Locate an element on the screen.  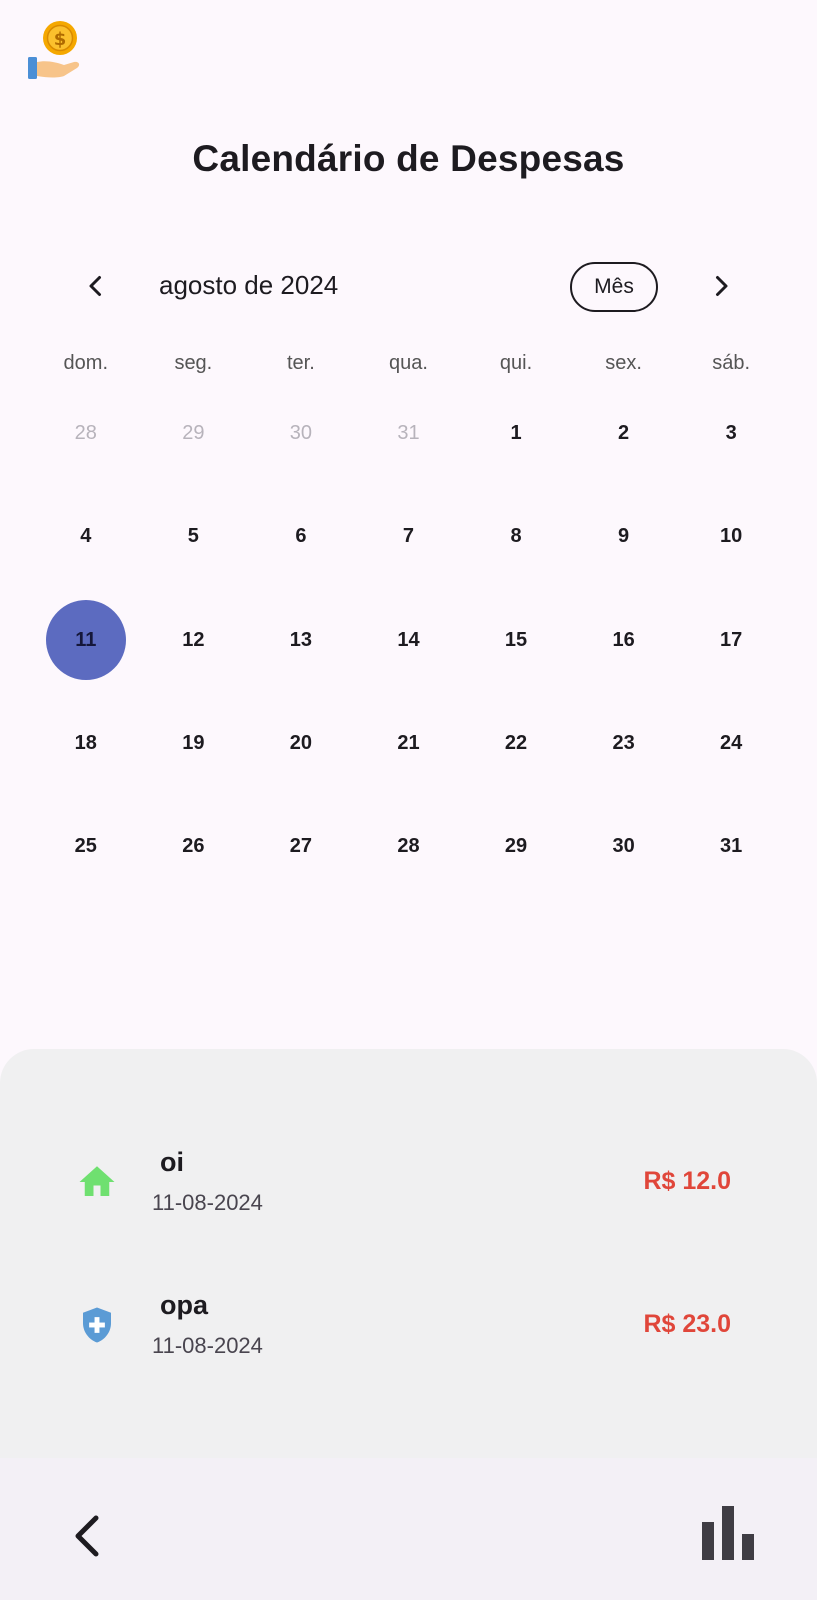
calendar-day-number: 8 is located at coordinates (516, 536).